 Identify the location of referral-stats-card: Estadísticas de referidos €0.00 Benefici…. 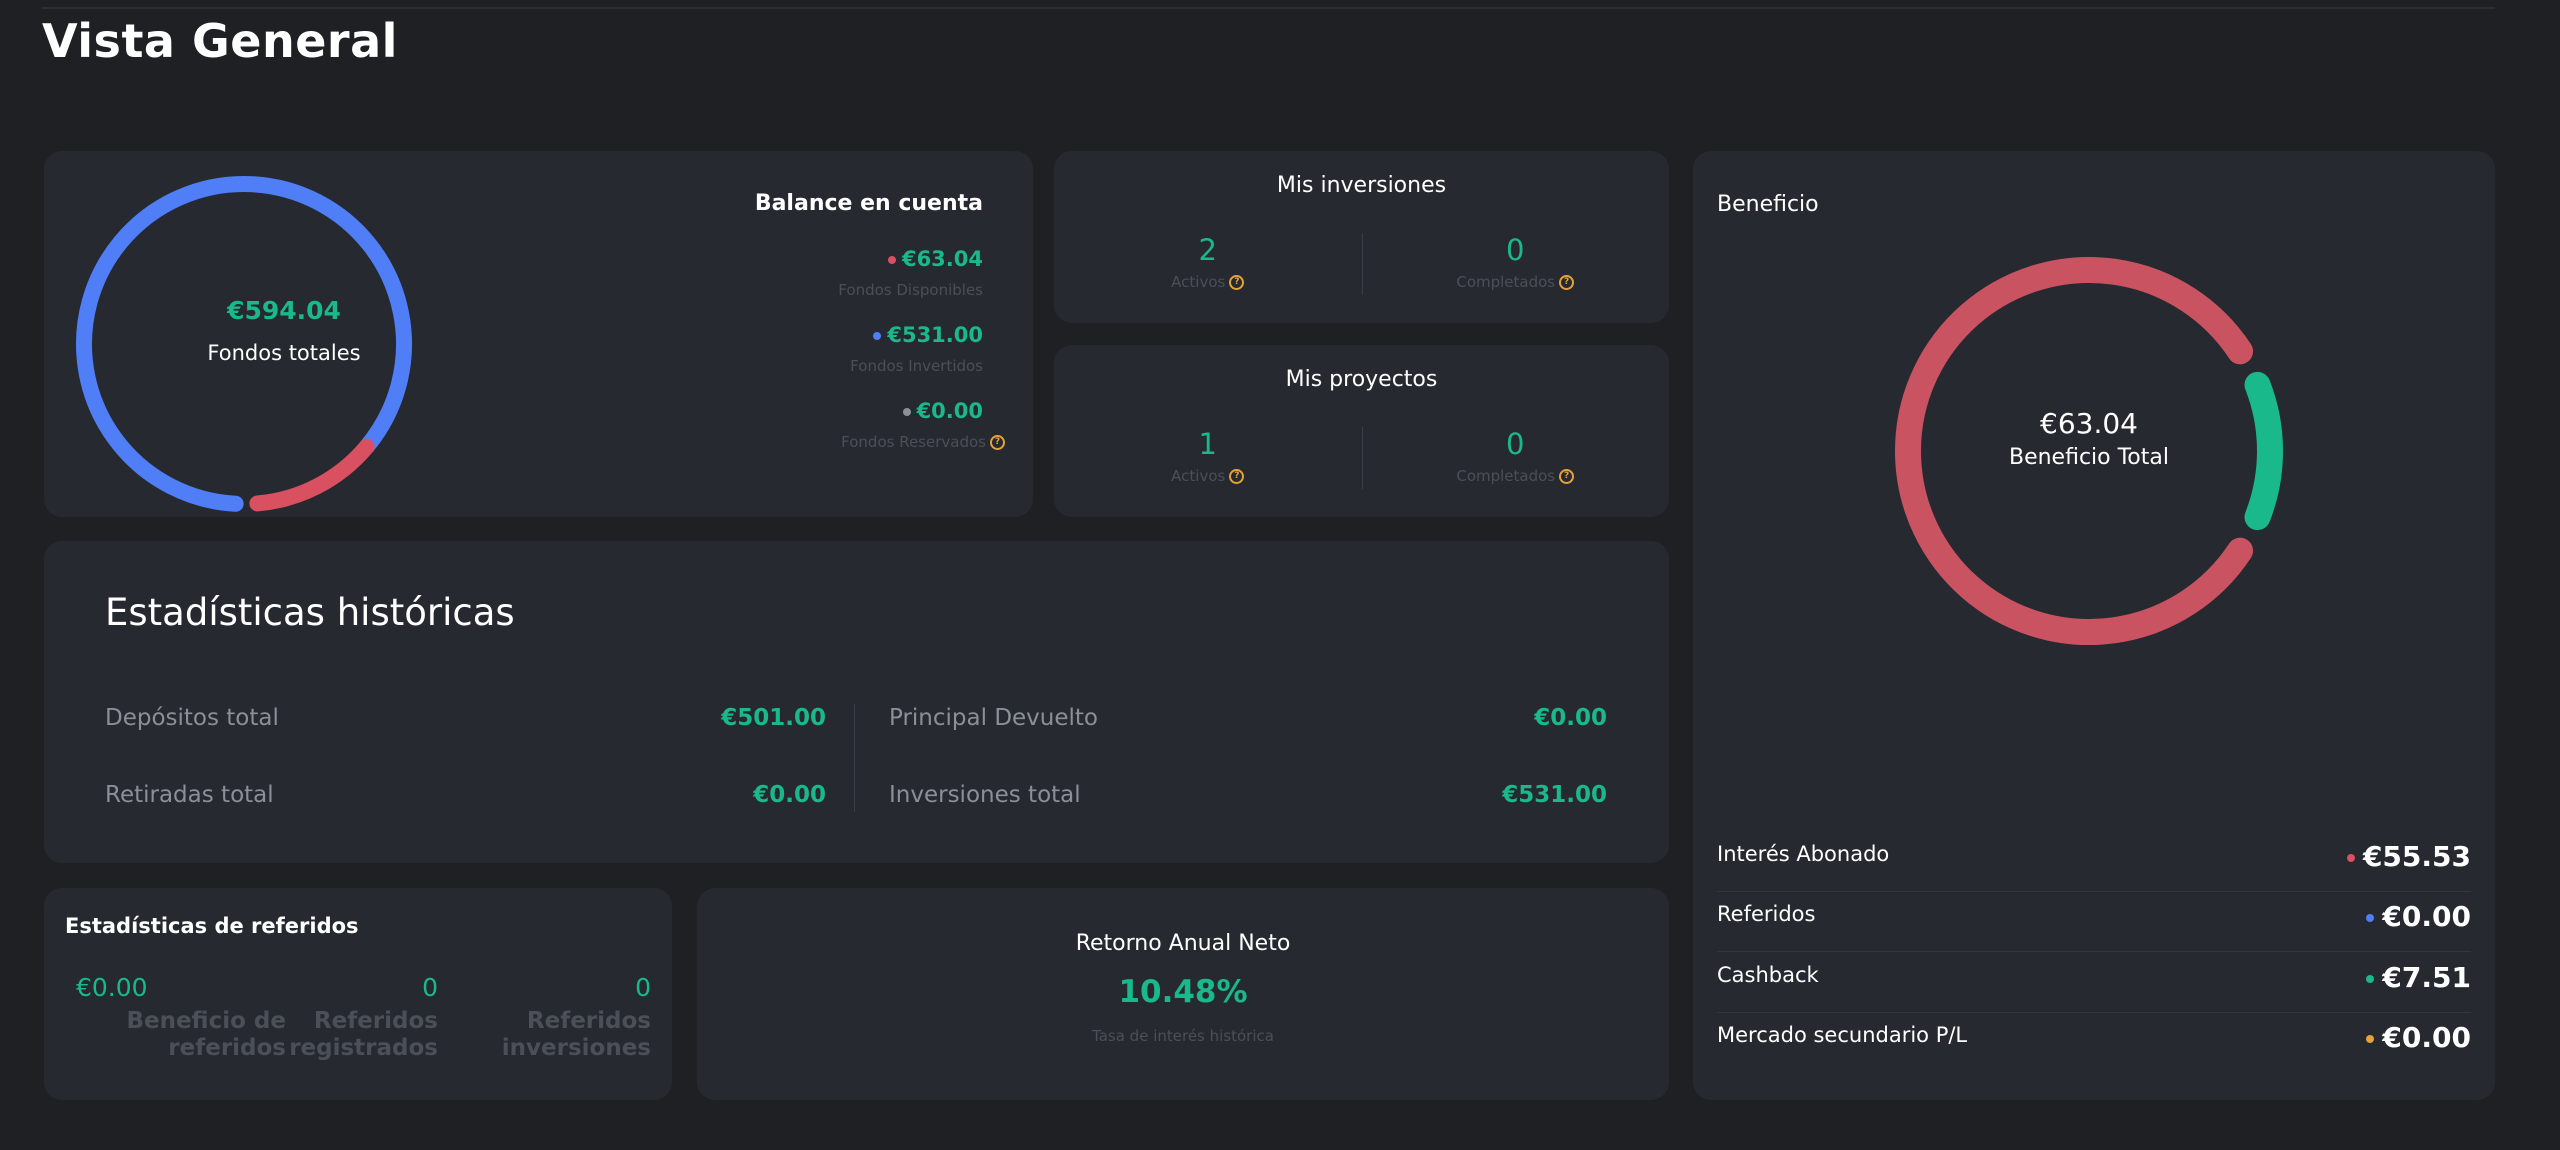
(358, 994).